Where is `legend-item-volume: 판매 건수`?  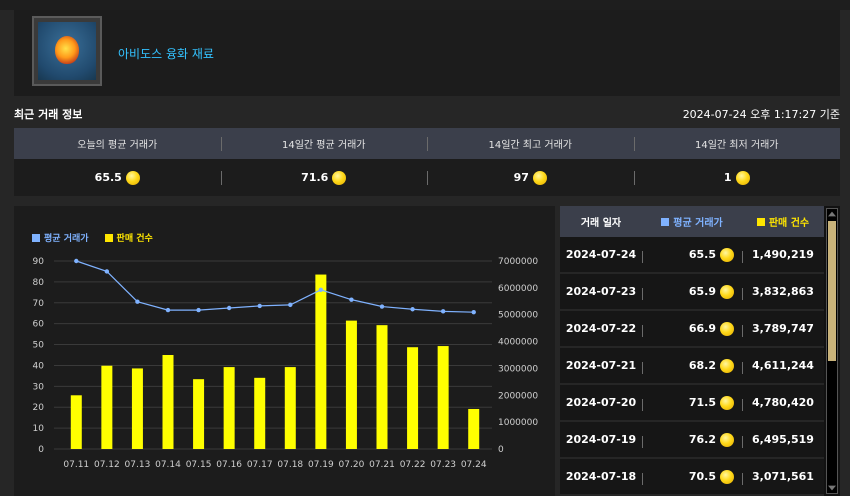 legend-item-volume: 판매 건수 is located at coordinates (128, 237).